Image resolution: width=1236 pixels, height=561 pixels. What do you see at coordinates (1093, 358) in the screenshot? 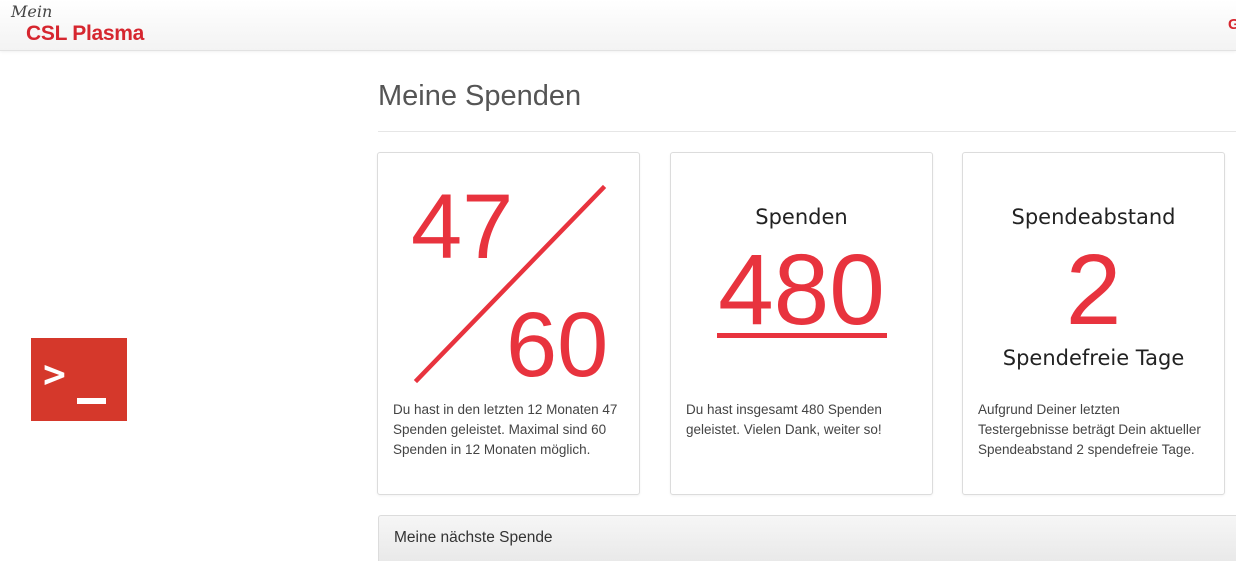
I see `card-subheading: Spendefreie Tage` at bounding box center [1093, 358].